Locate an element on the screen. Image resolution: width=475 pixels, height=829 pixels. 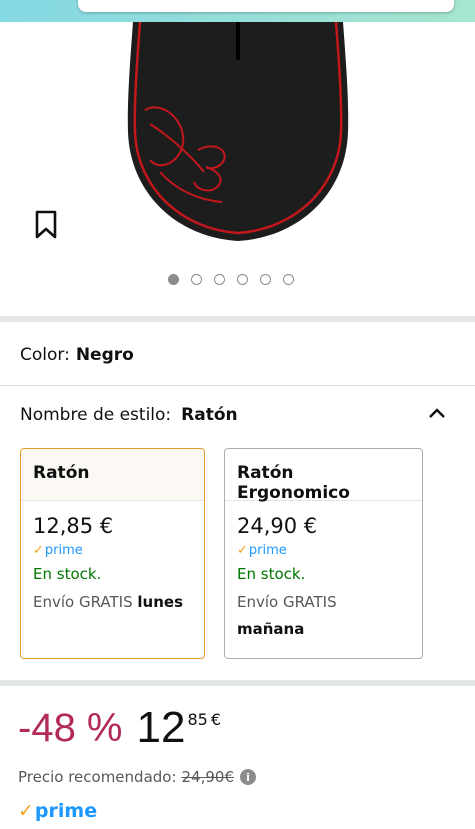
discount-percentage: -48 % is located at coordinates (70, 728).